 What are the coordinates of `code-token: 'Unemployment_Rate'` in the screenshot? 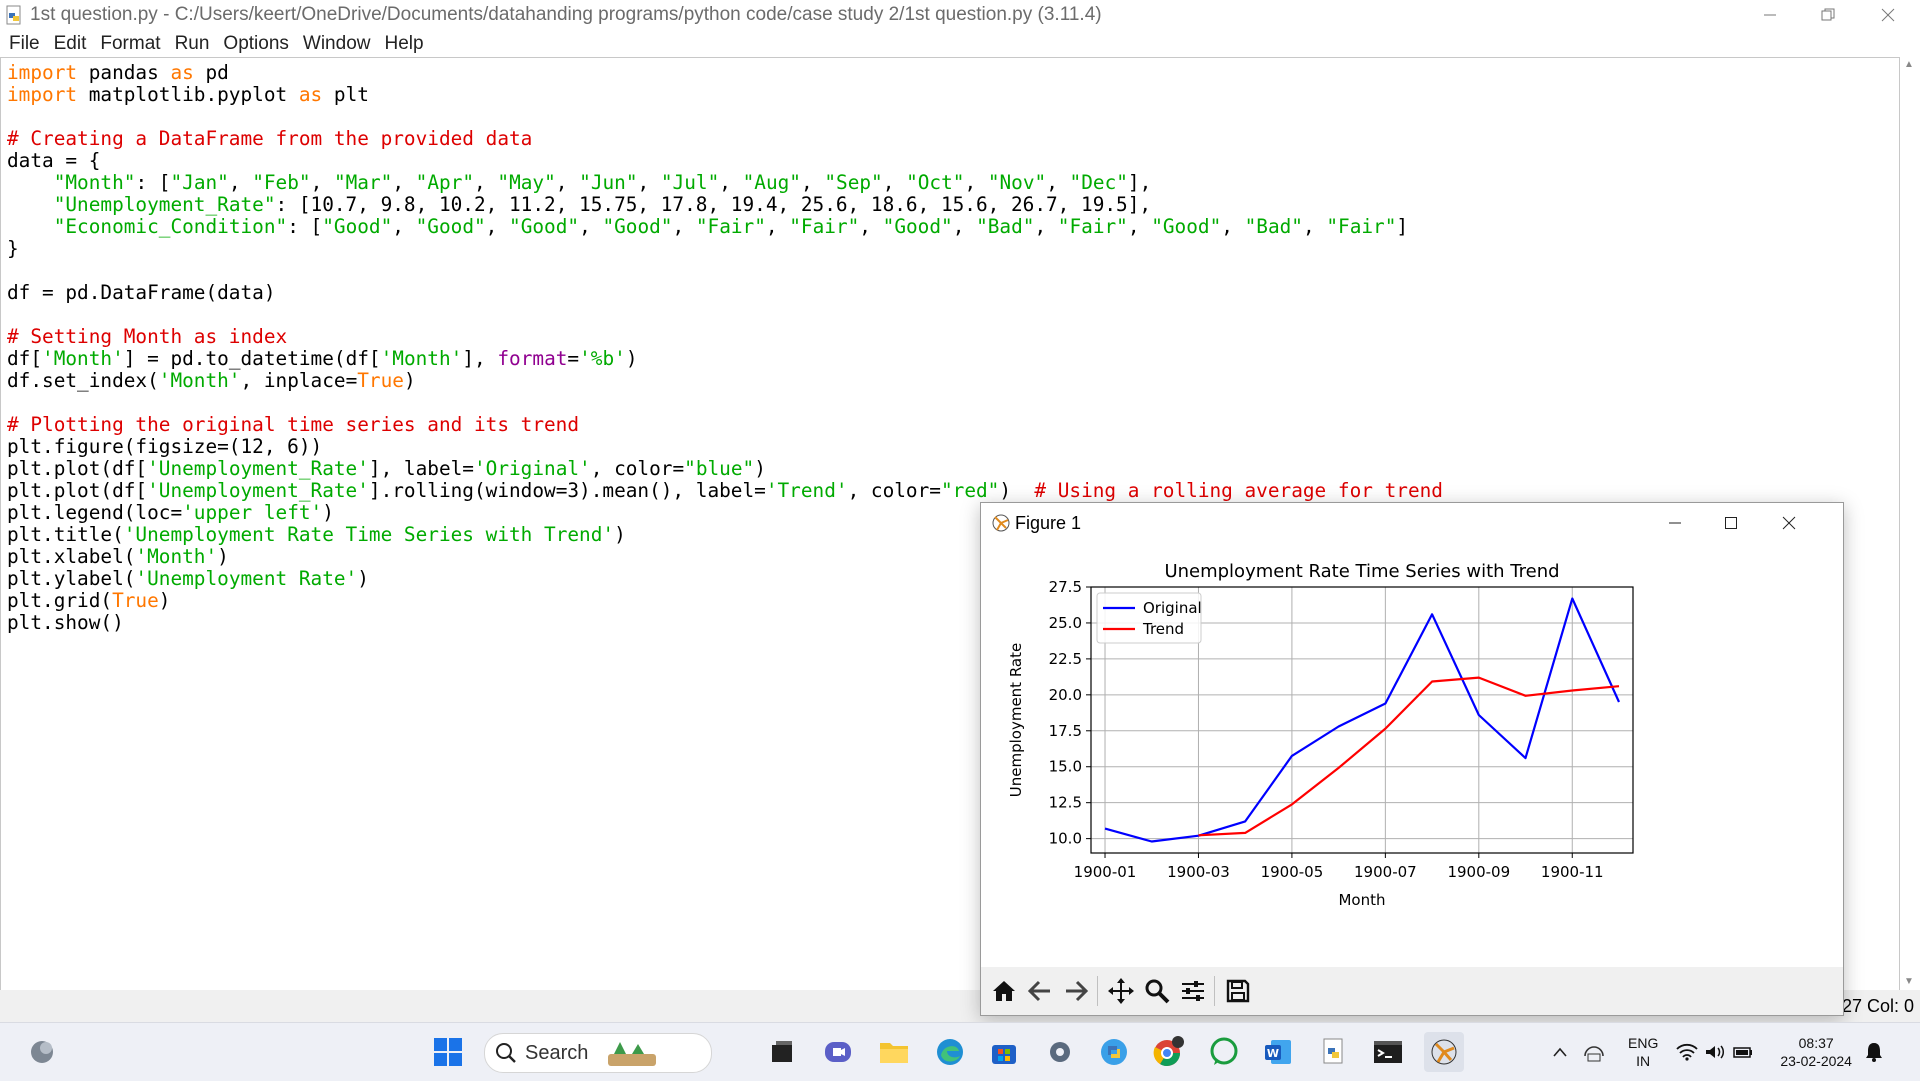 It's located at (258, 468).